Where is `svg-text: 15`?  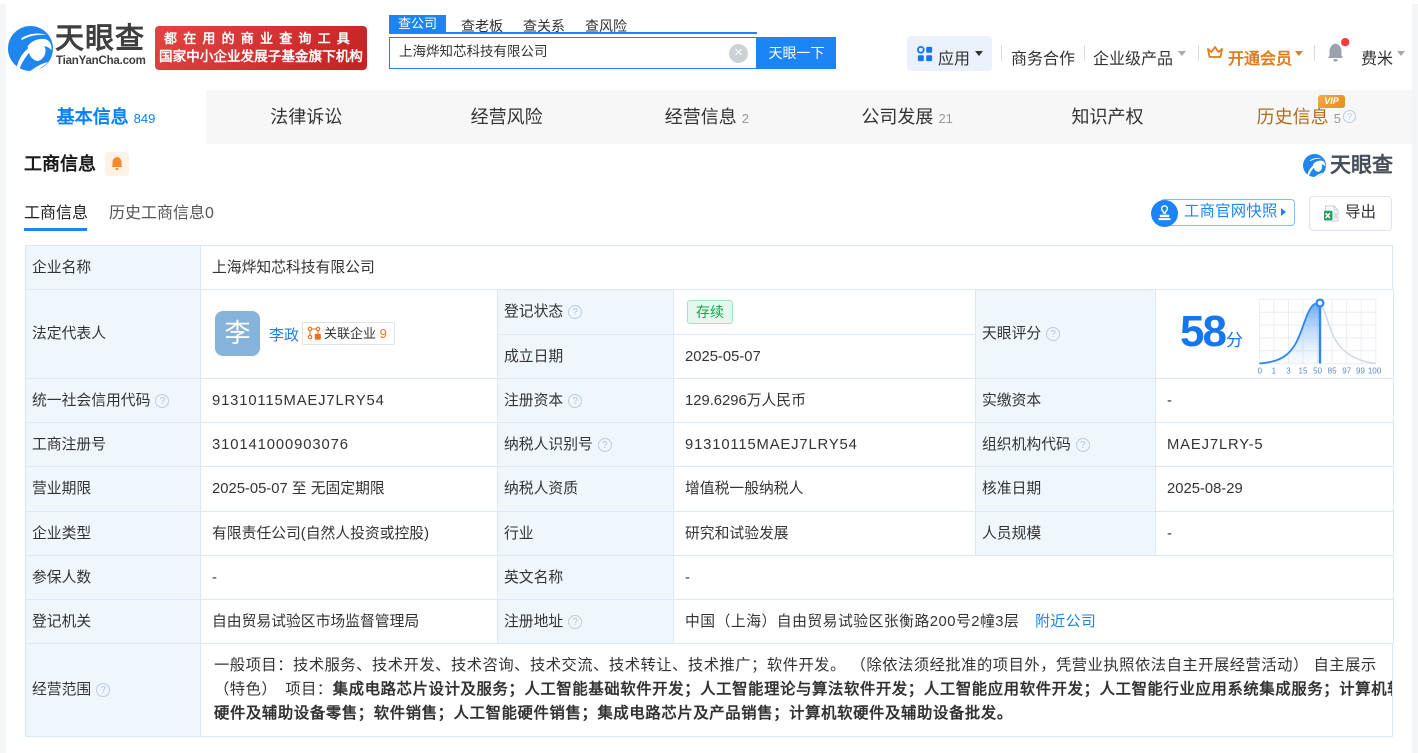 svg-text: 15 is located at coordinates (1303, 371).